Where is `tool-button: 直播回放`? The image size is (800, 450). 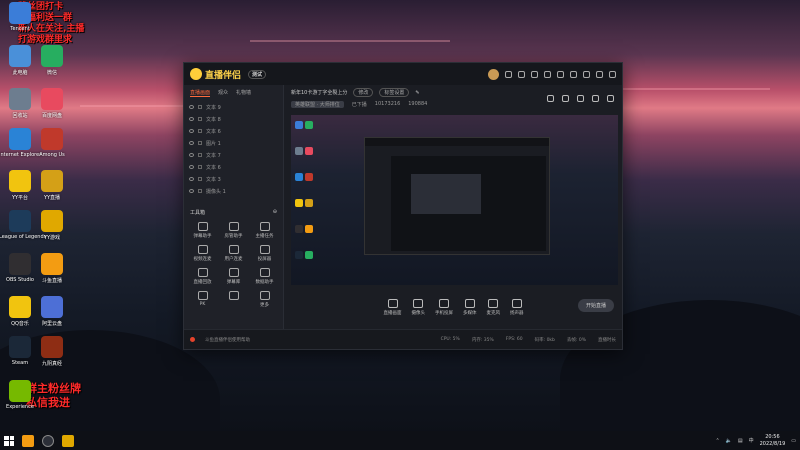 tool-button: 直播回放 is located at coordinates (202, 275).